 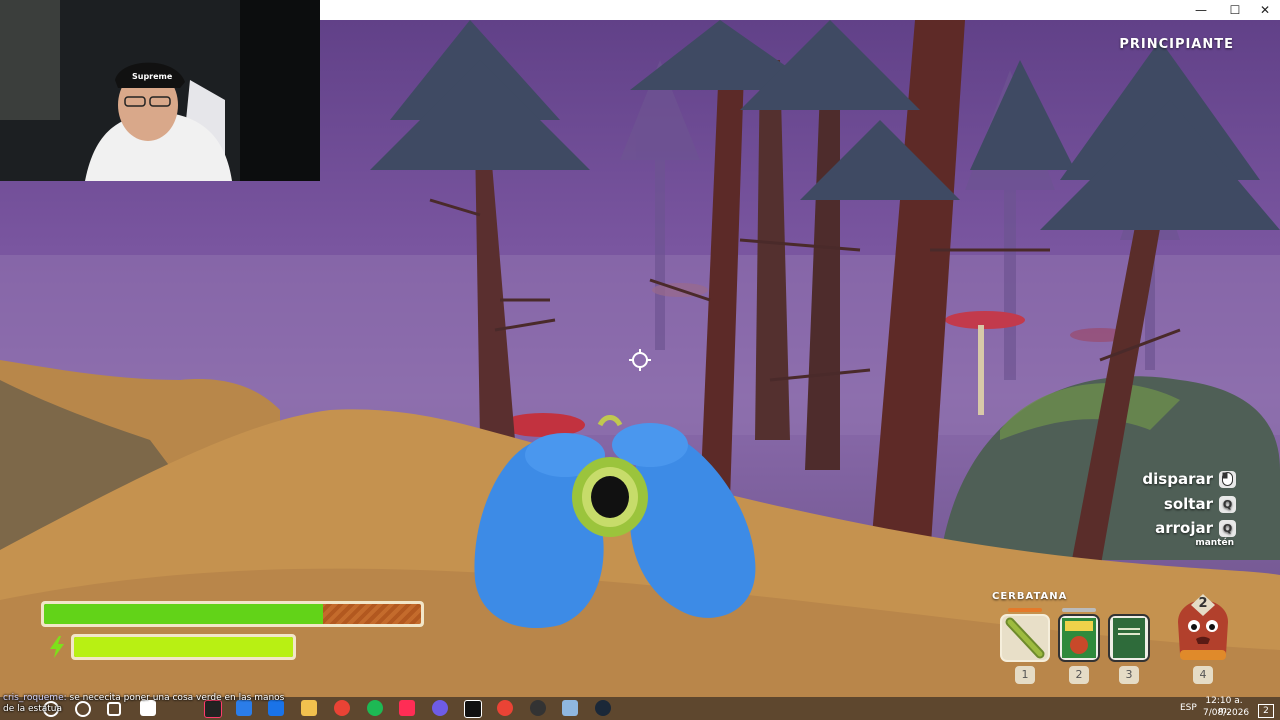 I want to click on slot-3-number: 3, so click(x=1129, y=675).